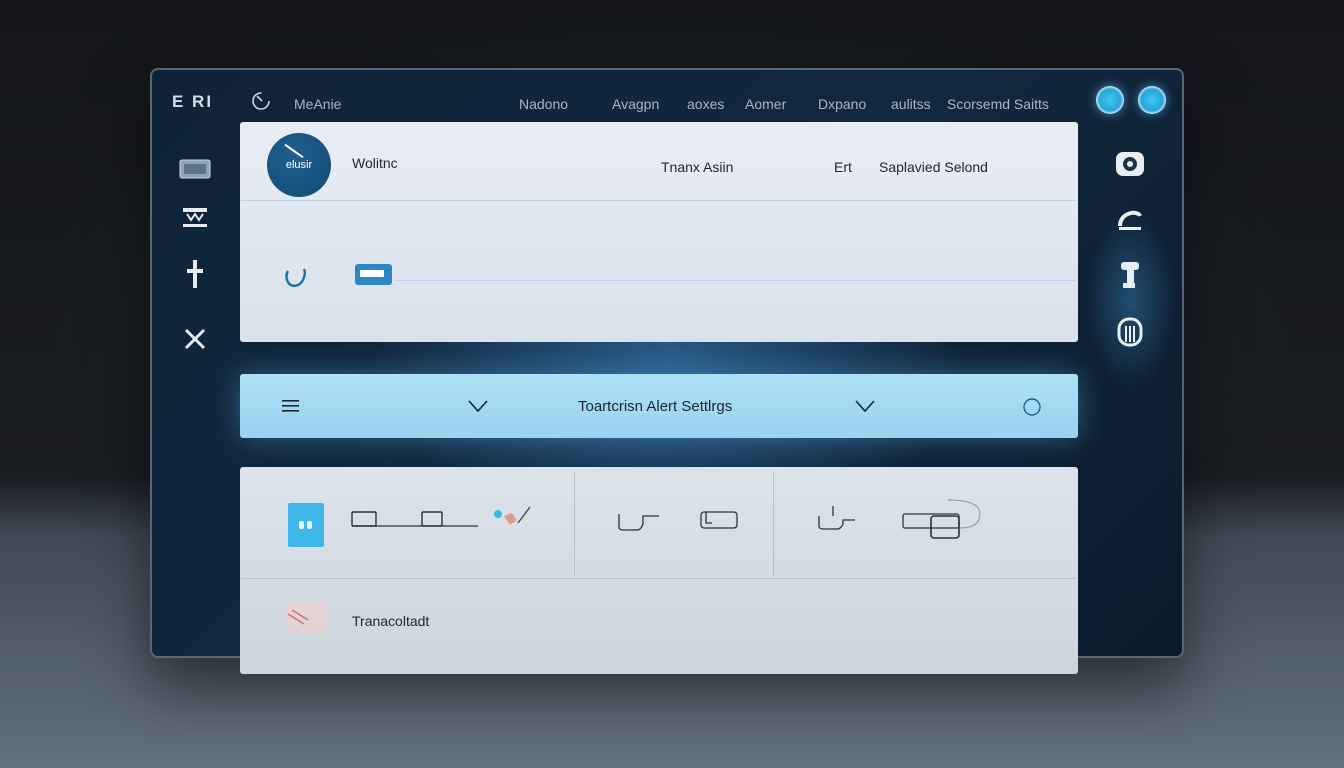 The height and width of the screenshot is (768, 1344). What do you see at coordinates (635, 104) in the screenshot?
I see `nav-item-2: Avagpn` at bounding box center [635, 104].